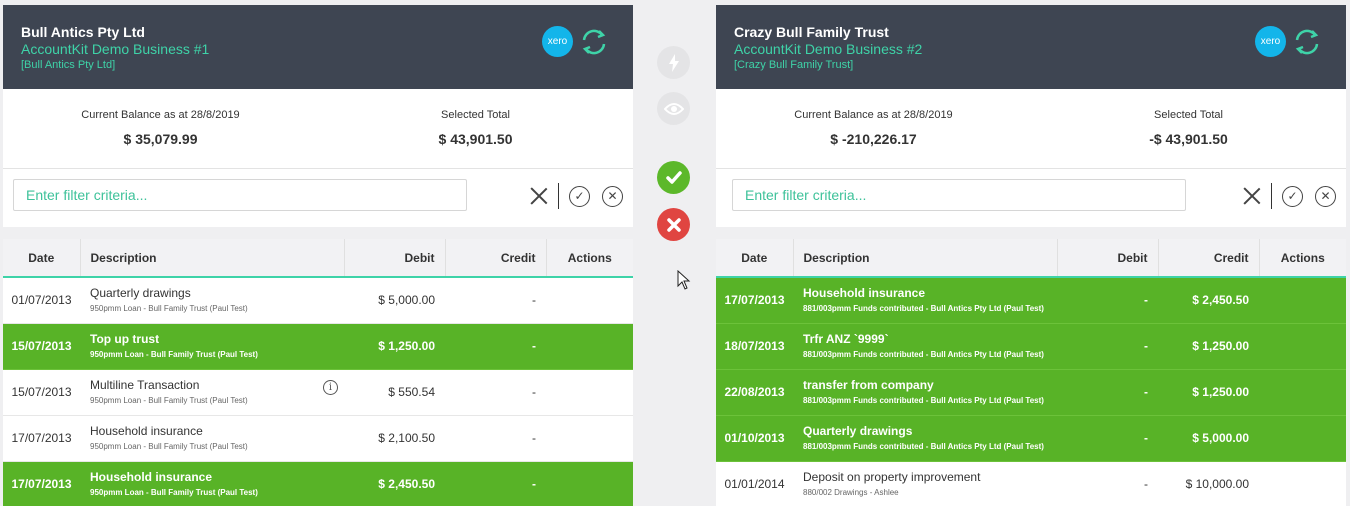 The height and width of the screenshot is (506, 1350). I want to click on left-entity-name: [Bull Antics Pty Ltd], so click(68, 65).